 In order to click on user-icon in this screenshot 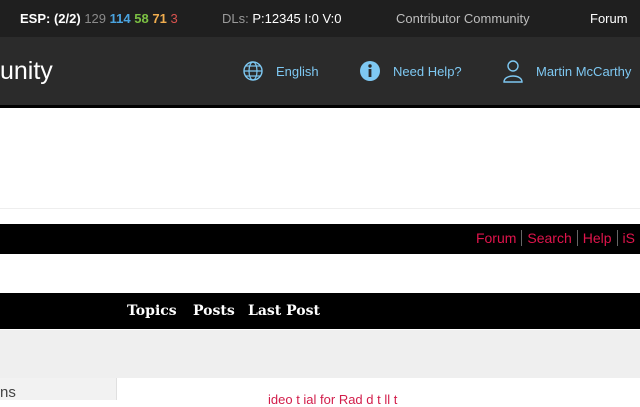, I will do `click(513, 71)`.